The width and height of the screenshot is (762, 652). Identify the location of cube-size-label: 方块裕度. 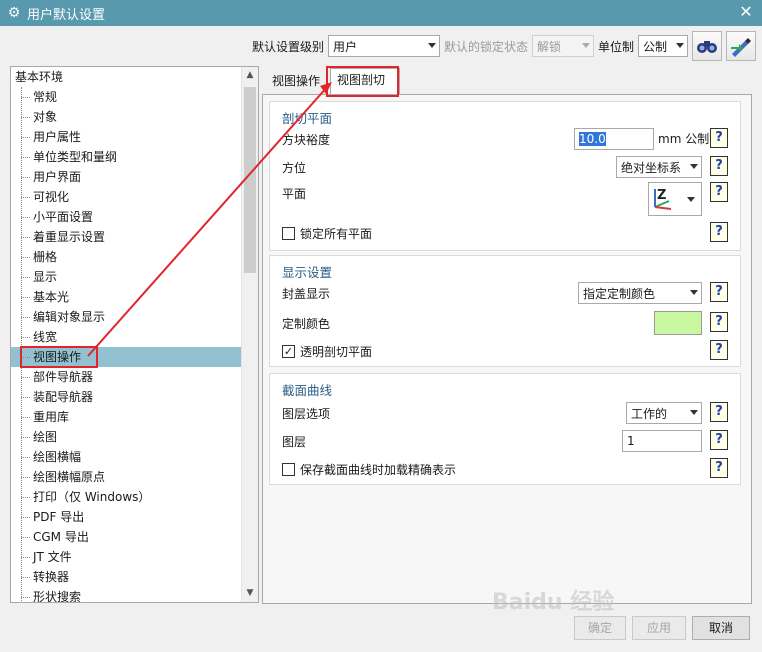
(306, 139).